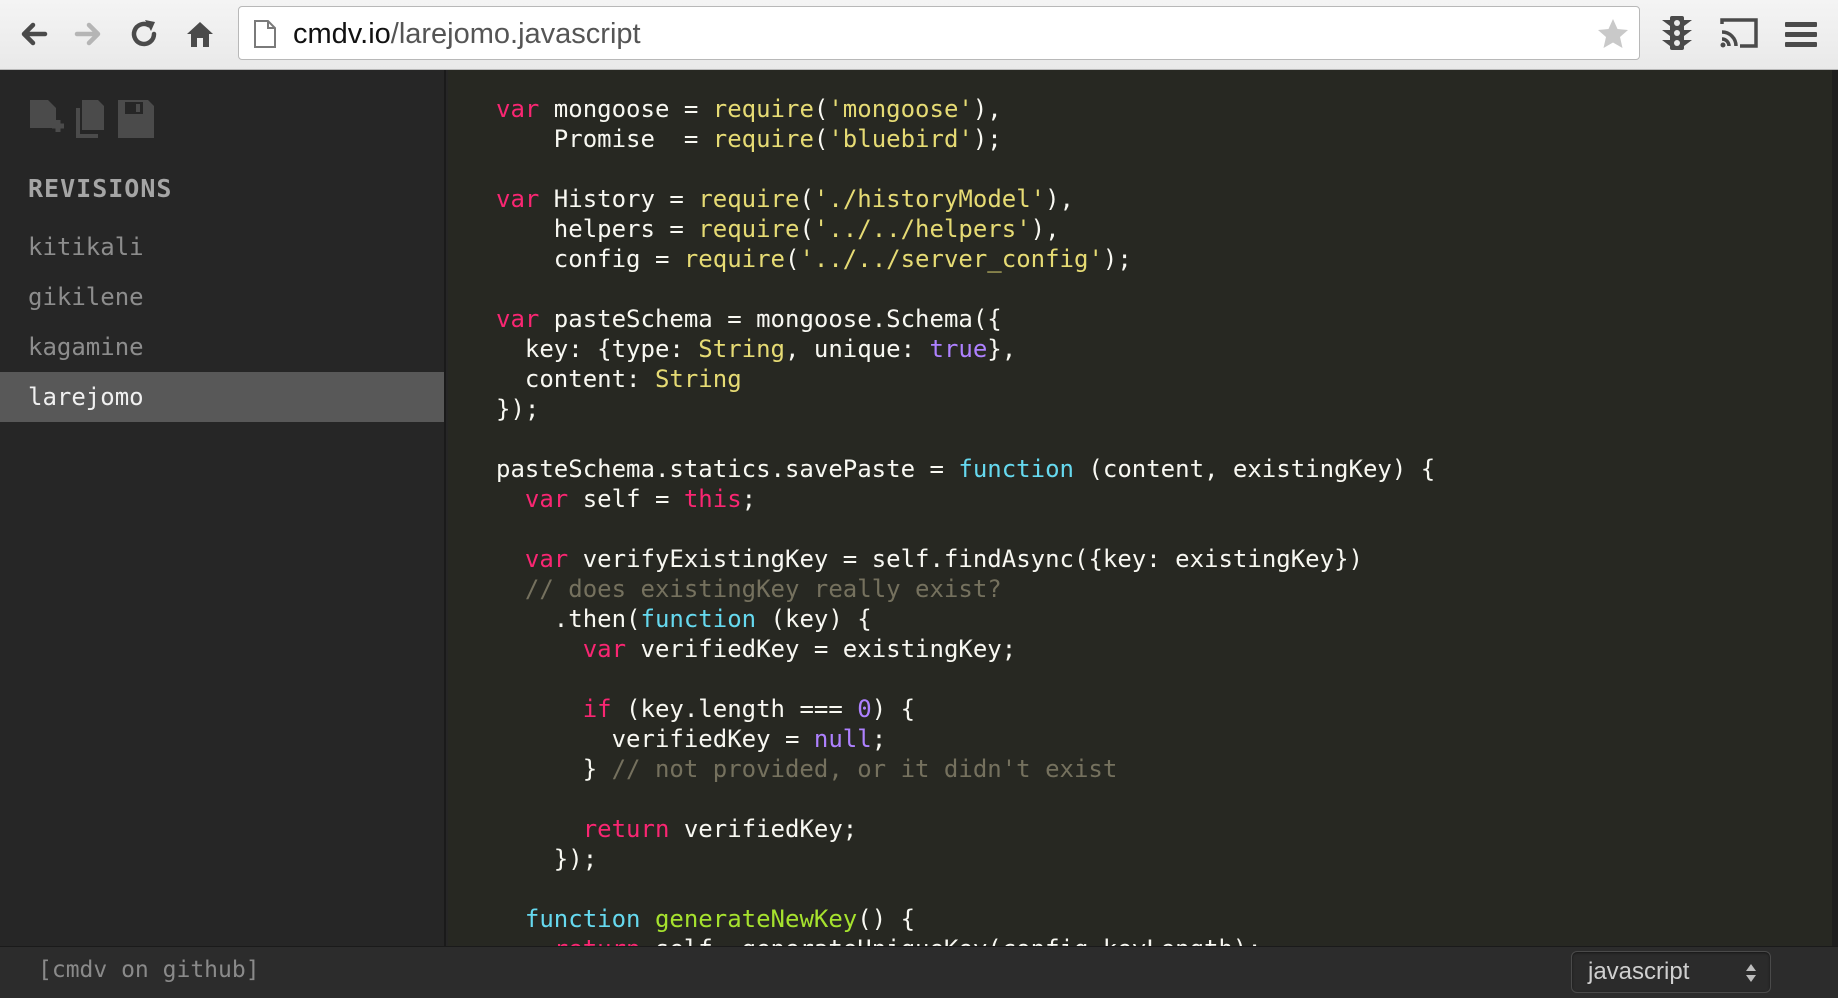 The height and width of the screenshot is (998, 1838). I want to click on duplicate-icon, so click(92, 119).